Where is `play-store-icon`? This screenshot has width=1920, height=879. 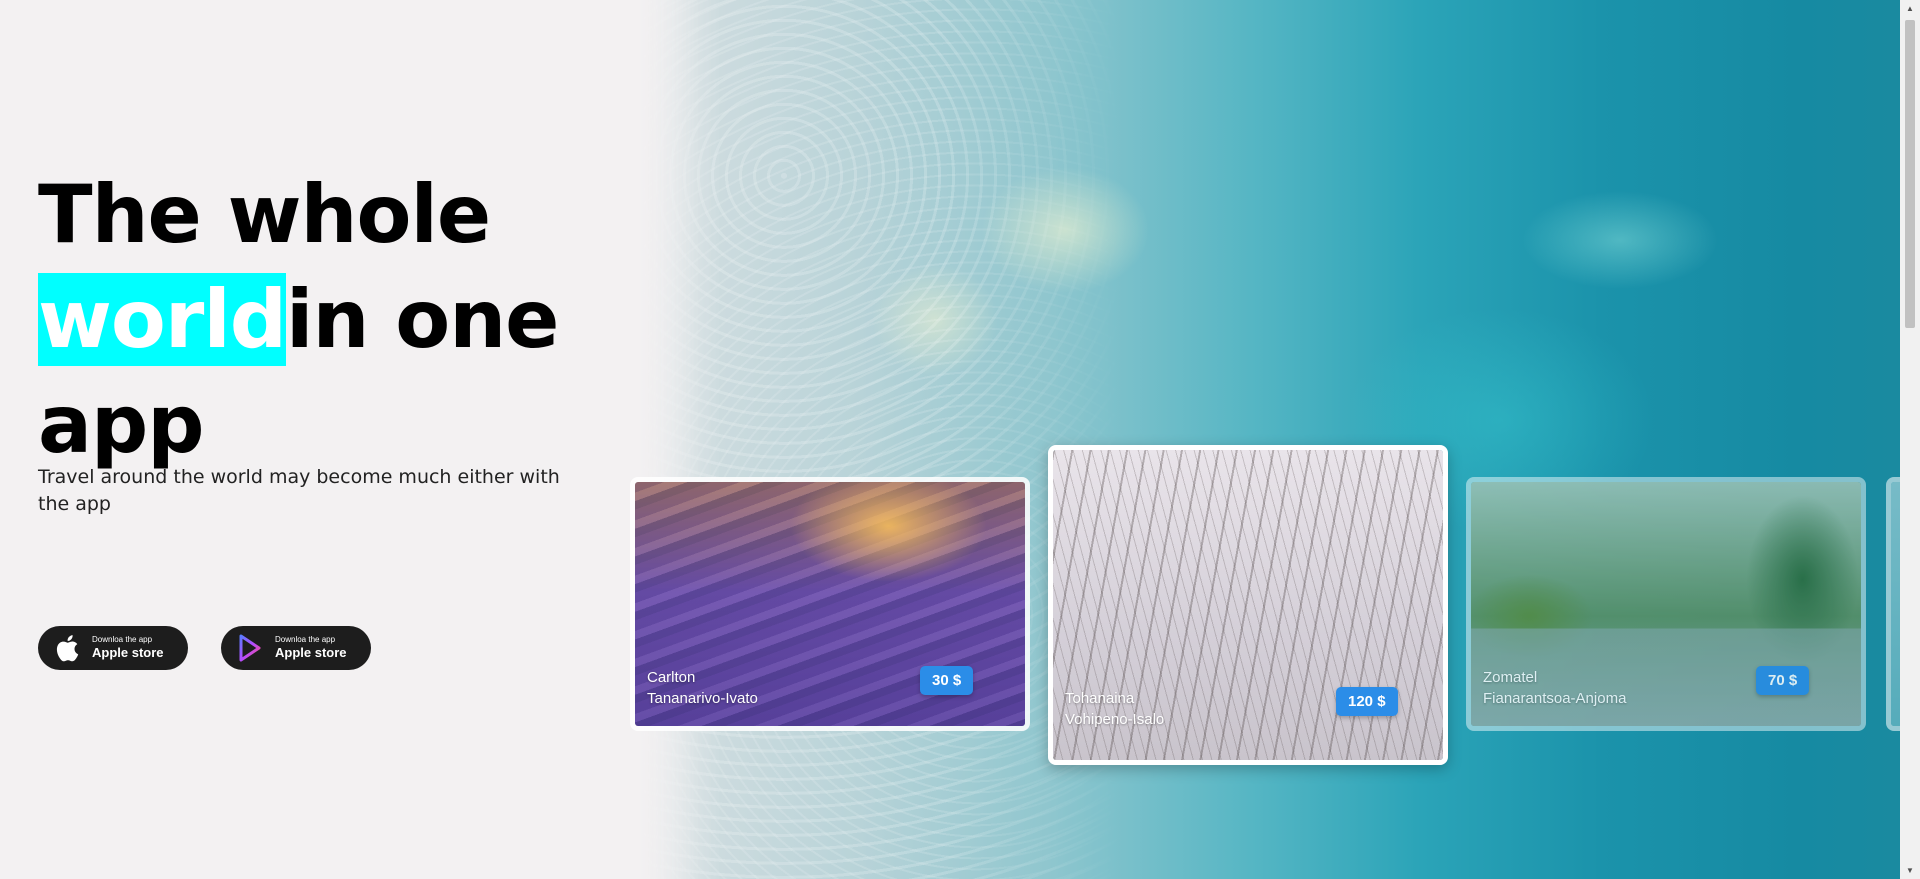
play-store-icon is located at coordinates (250, 648).